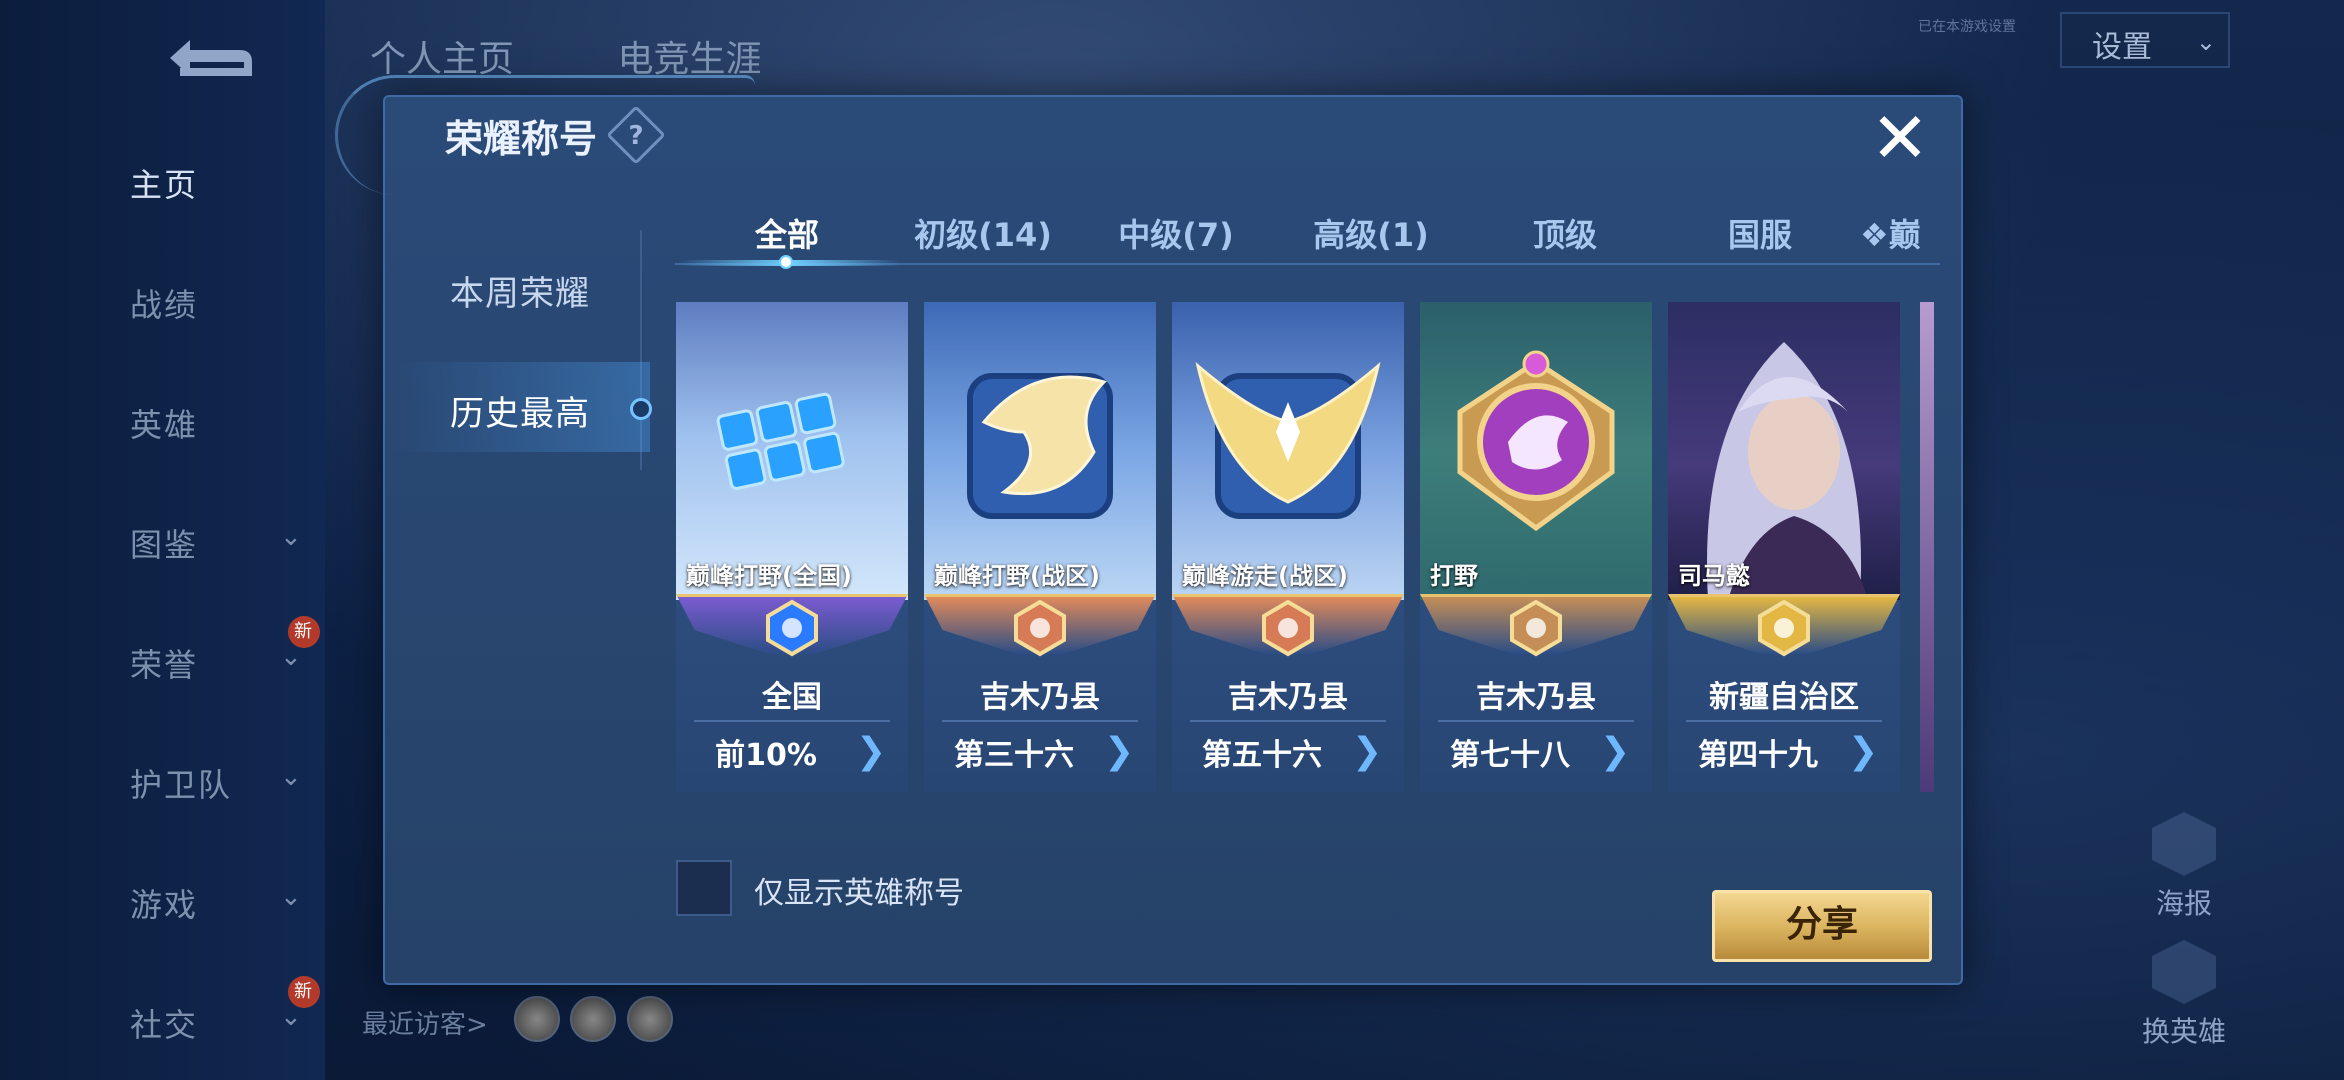  What do you see at coordinates (1758, 755) in the screenshot?
I see `card-rank: 第四十九` at bounding box center [1758, 755].